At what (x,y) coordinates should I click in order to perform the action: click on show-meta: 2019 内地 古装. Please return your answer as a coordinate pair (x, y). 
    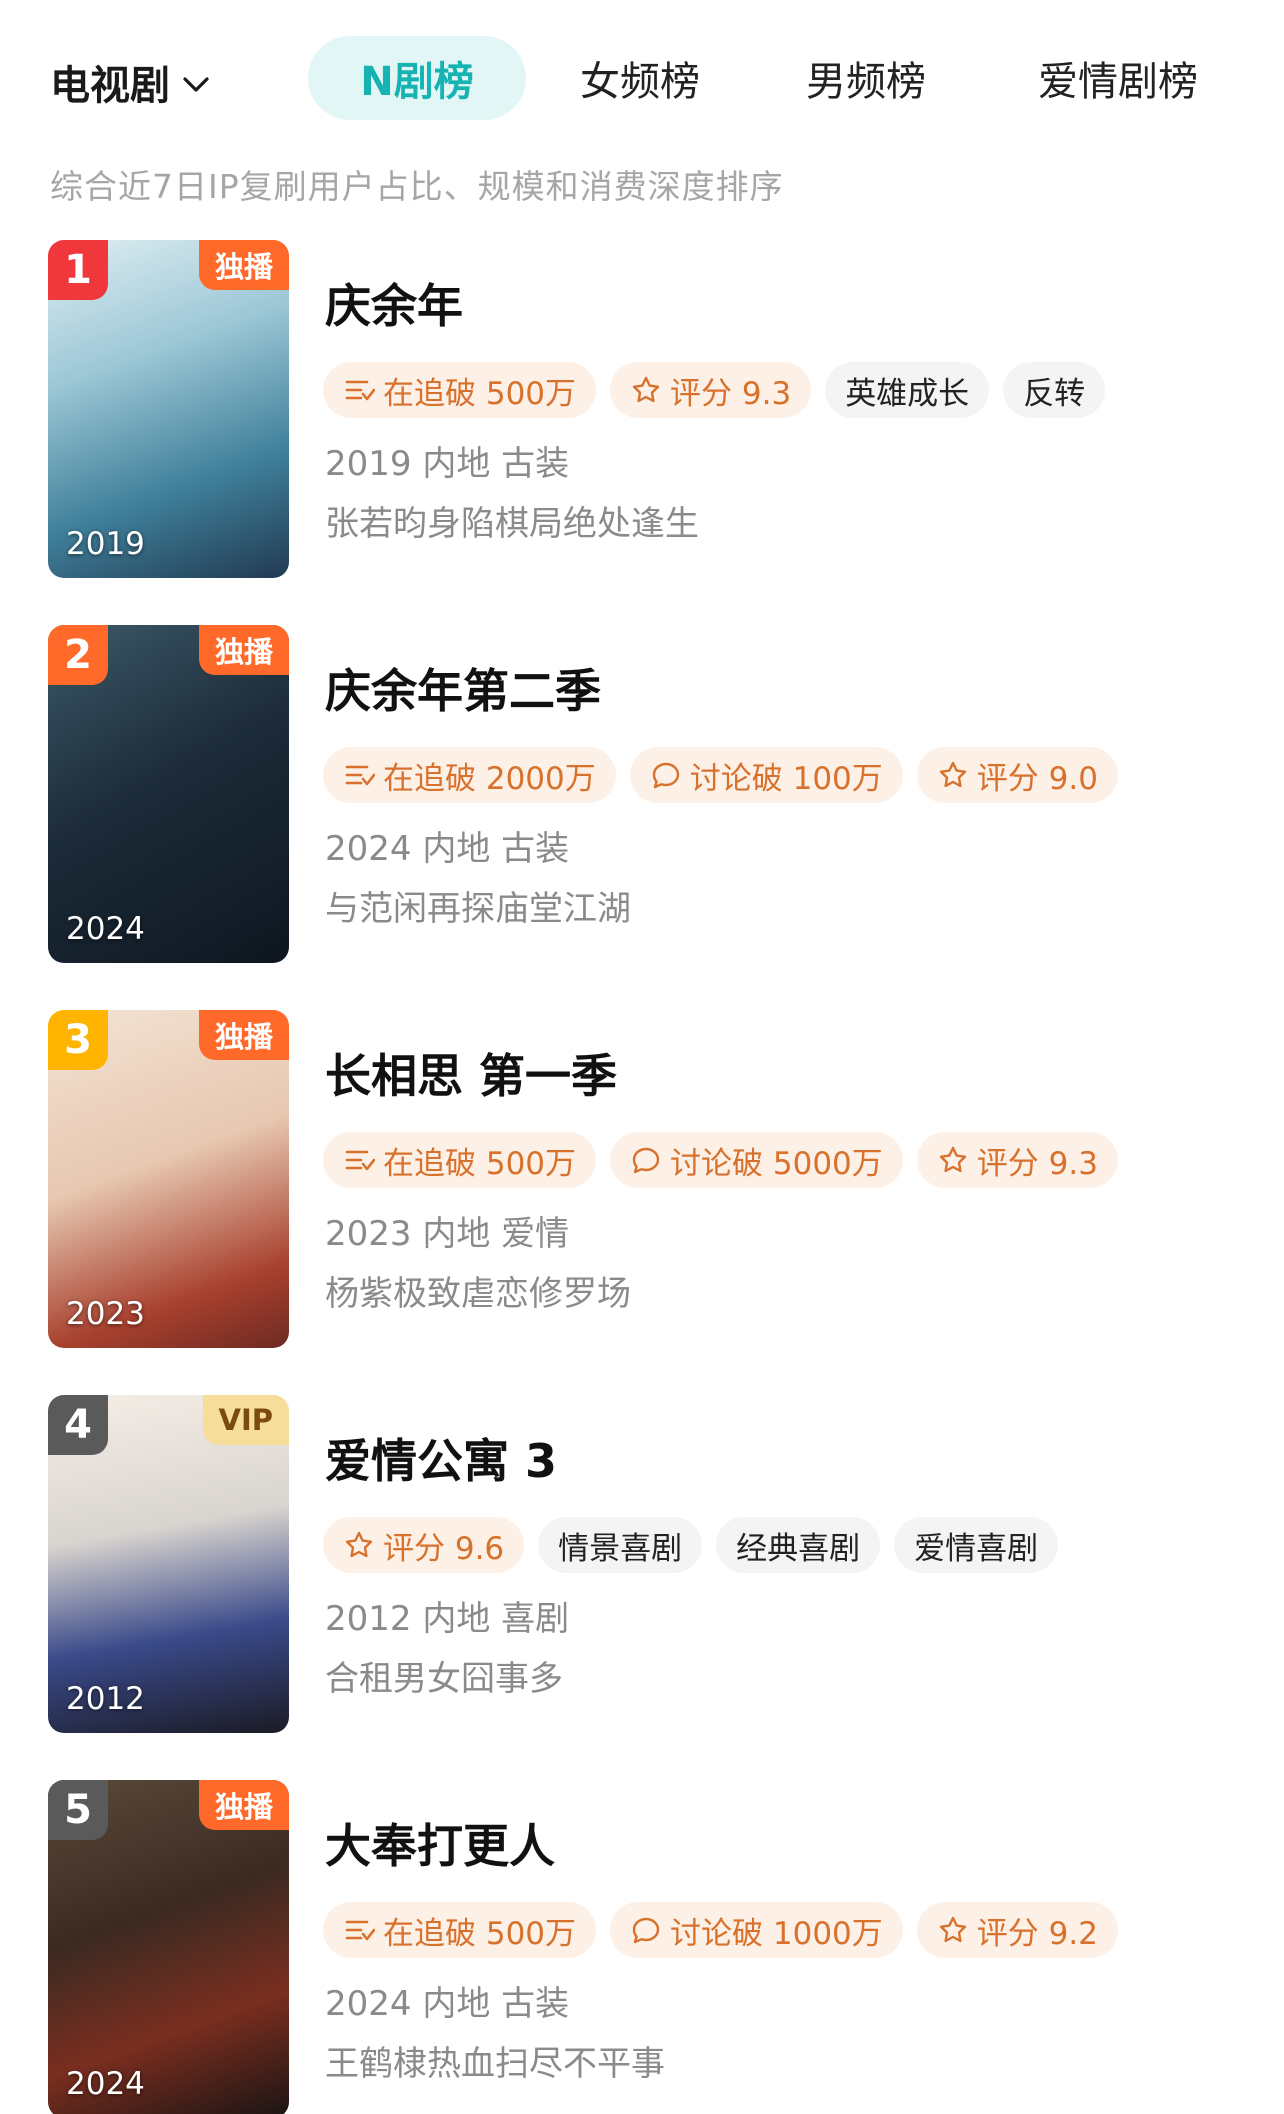
    Looking at the image, I should click on (447, 464).